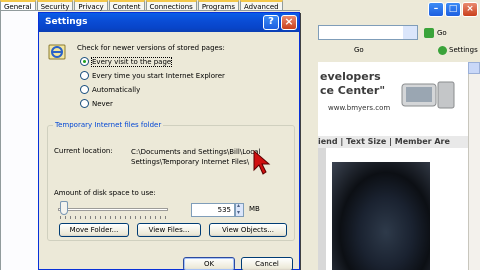 The height and width of the screenshot is (270, 480). I want to click on banner-heading-1: evelopers, so click(350, 76).